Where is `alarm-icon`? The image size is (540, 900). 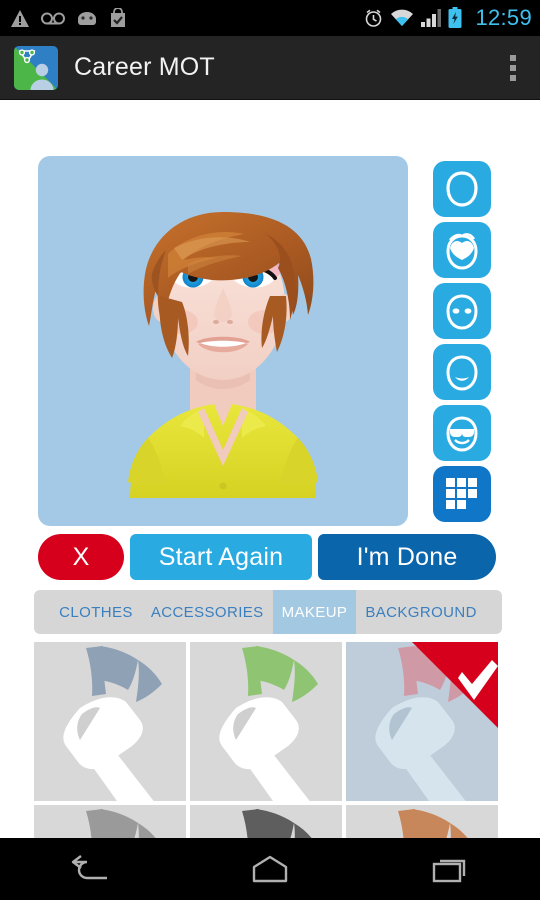 alarm-icon is located at coordinates (374, 18).